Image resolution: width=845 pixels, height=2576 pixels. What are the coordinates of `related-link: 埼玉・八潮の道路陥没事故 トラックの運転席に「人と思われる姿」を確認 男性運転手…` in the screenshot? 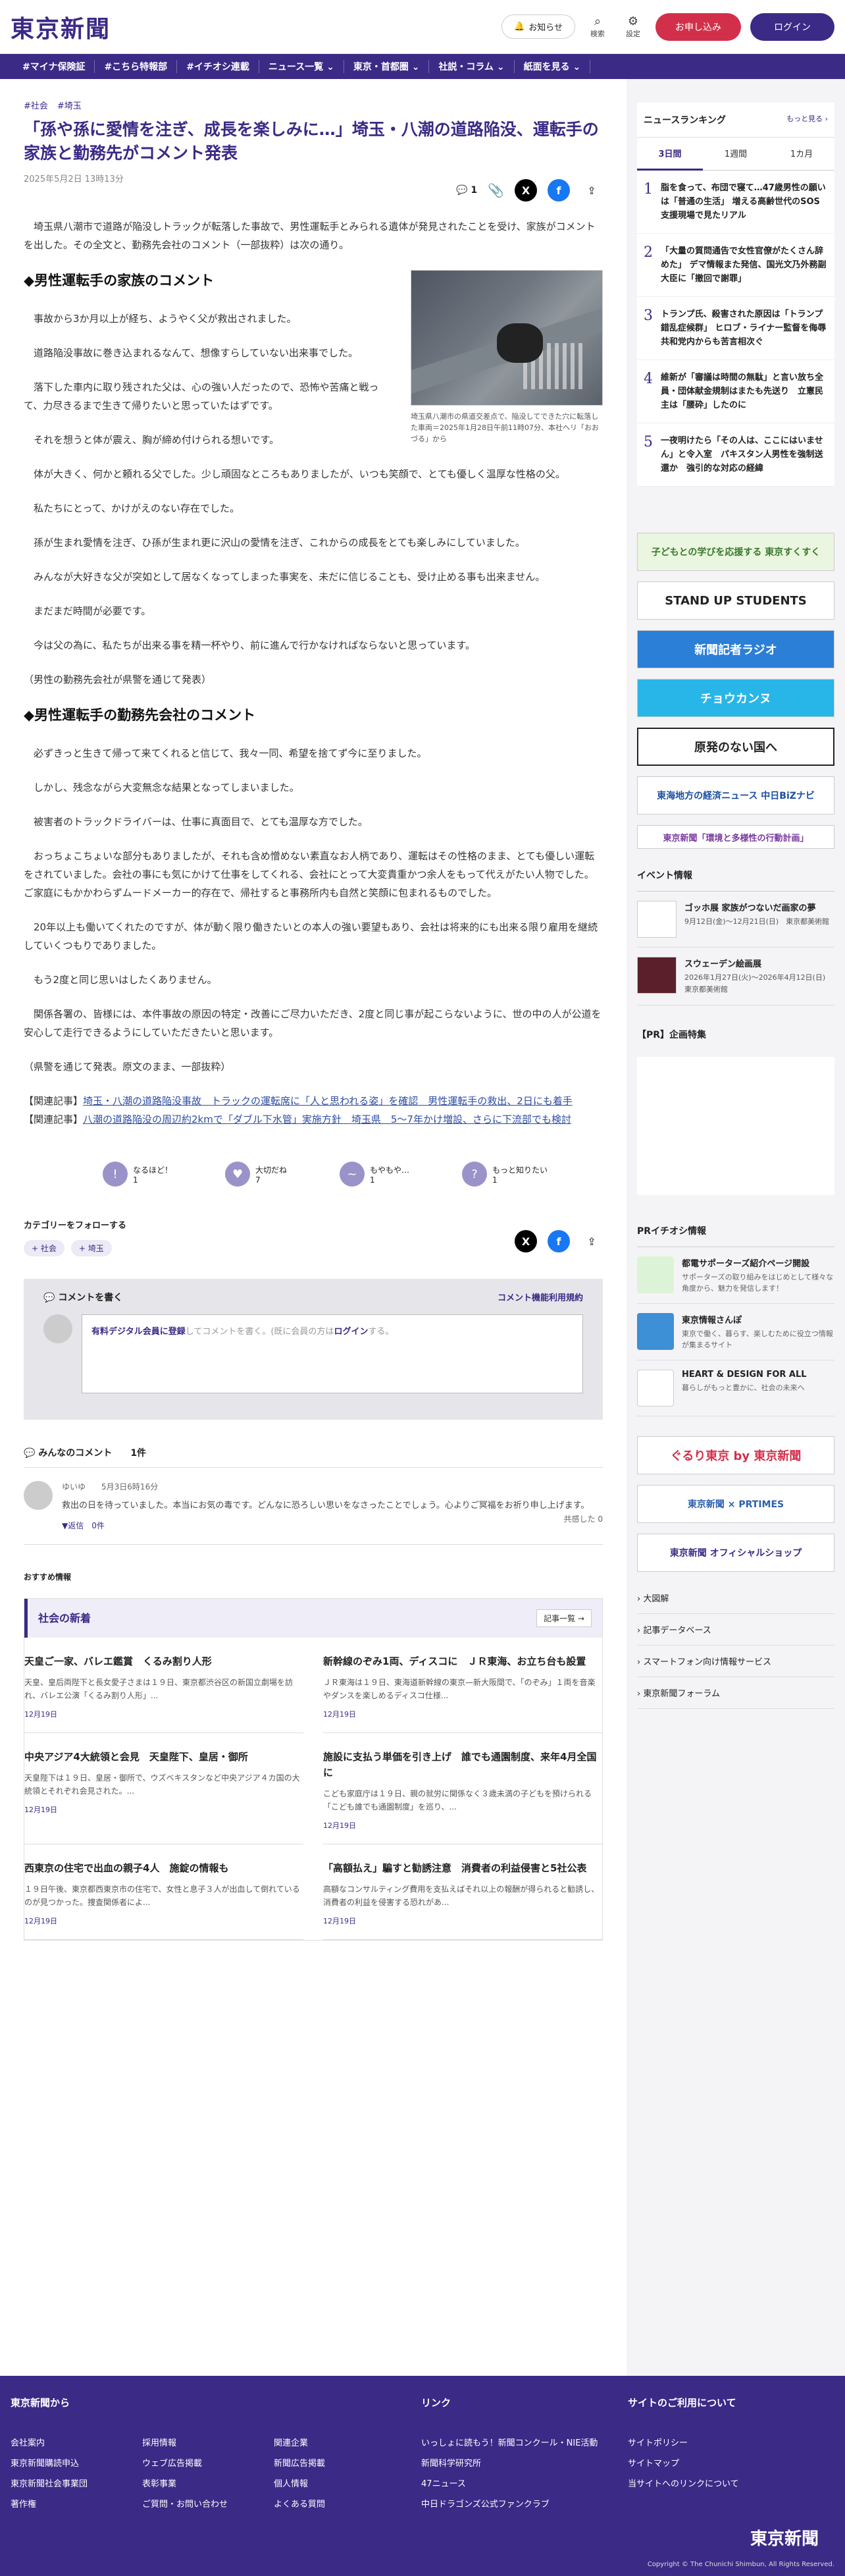 It's located at (328, 1101).